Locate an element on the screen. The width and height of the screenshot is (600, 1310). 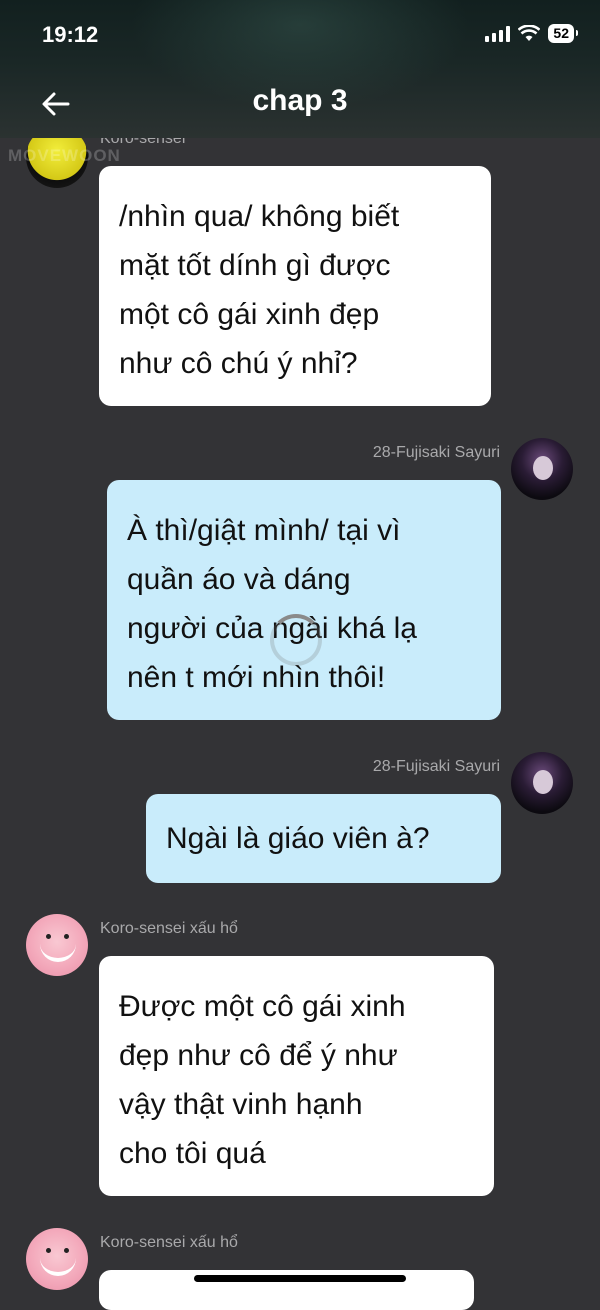
message-line: /nhìn qua/ không biết is located at coordinates (259, 216).